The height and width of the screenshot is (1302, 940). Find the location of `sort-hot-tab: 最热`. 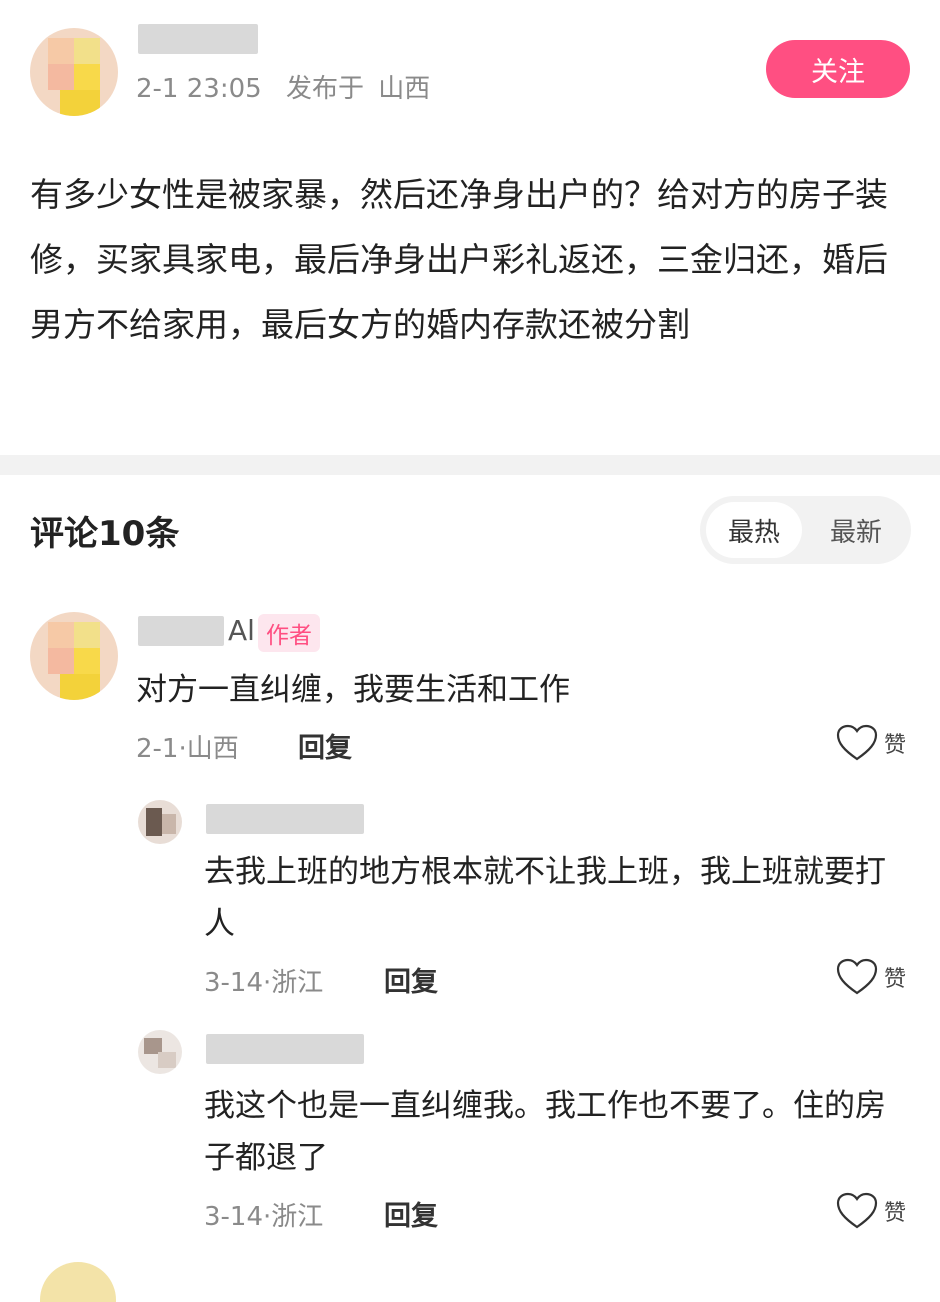

sort-hot-tab: 最热 is located at coordinates (754, 530).